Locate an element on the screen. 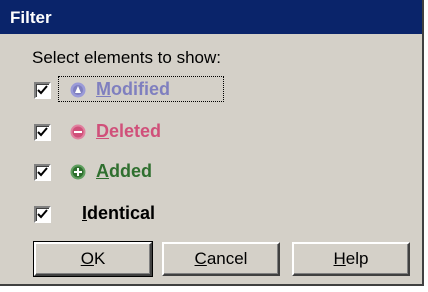 The height and width of the screenshot is (292, 428). deleted-checkbox is located at coordinates (42, 132).